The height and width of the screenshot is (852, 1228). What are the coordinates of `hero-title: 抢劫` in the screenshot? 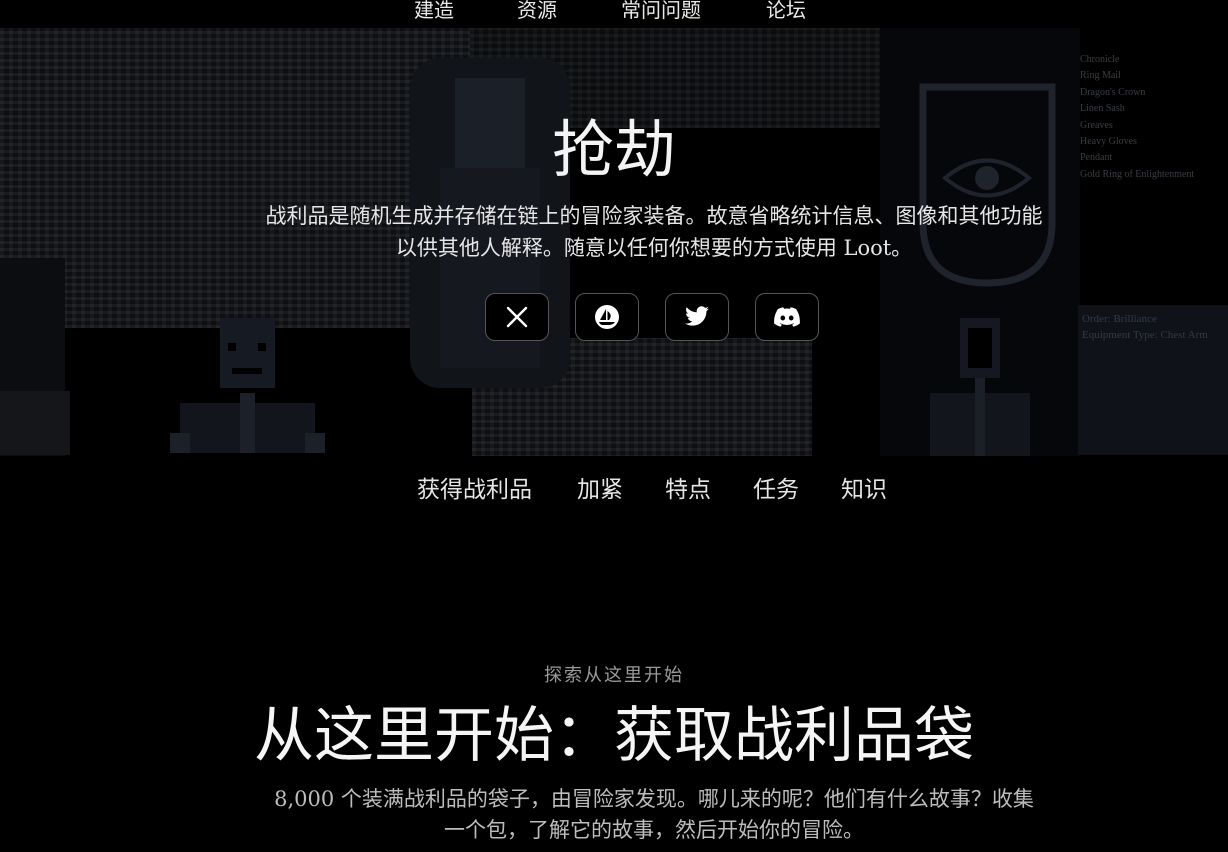 It's located at (613, 149).